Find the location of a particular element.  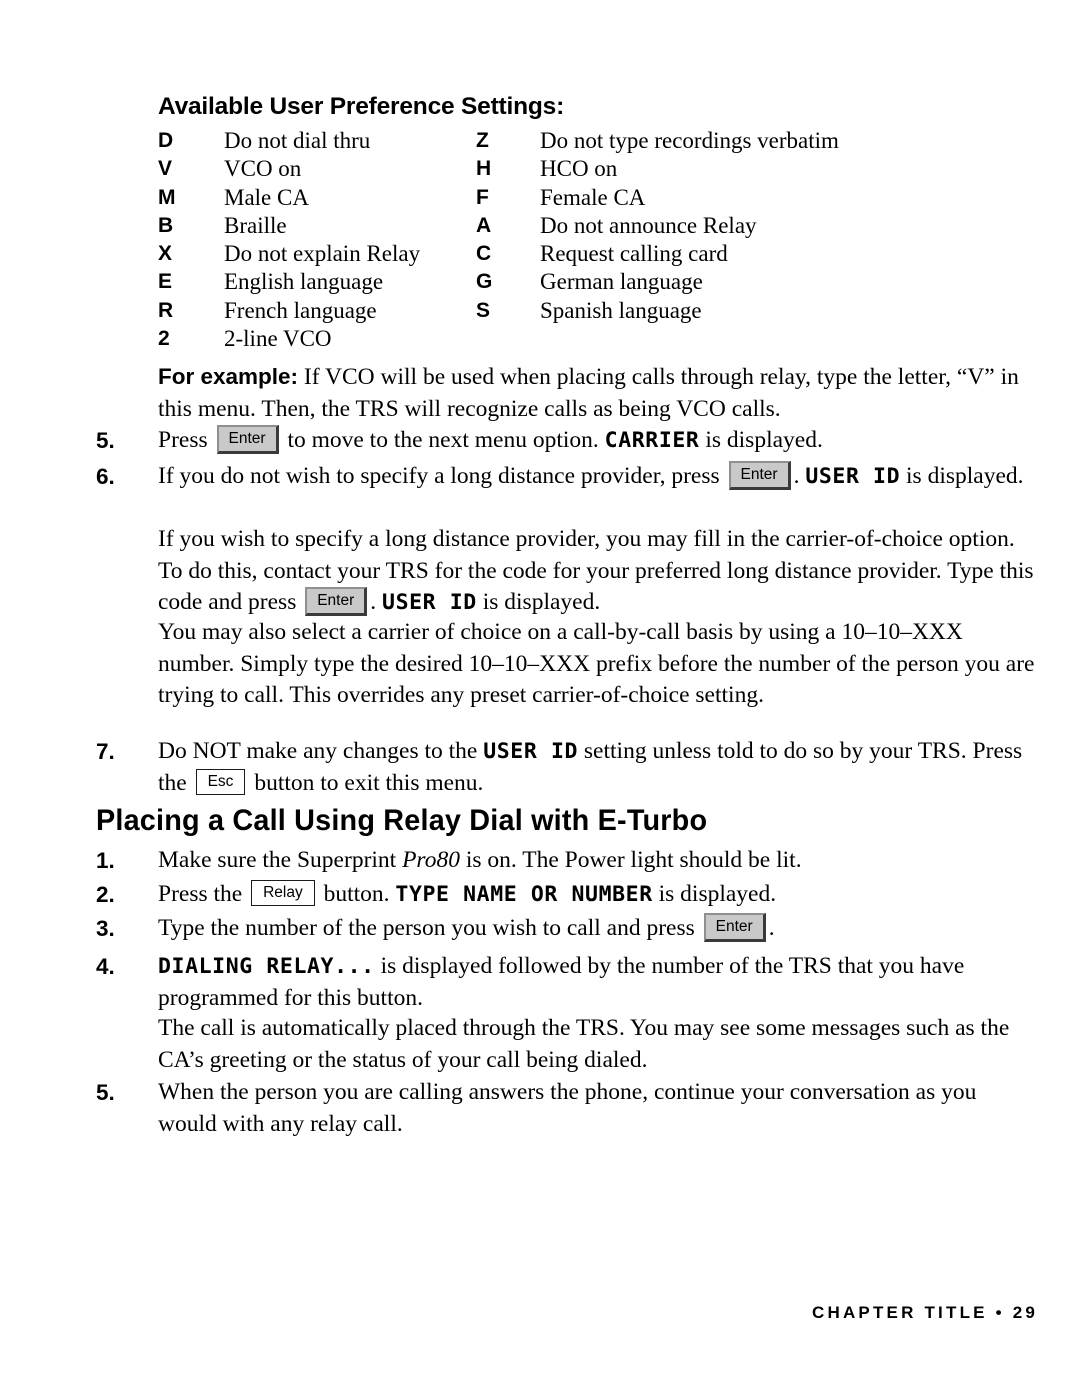

pref-description: Do not dial thru is located at coordinates (297, 140).